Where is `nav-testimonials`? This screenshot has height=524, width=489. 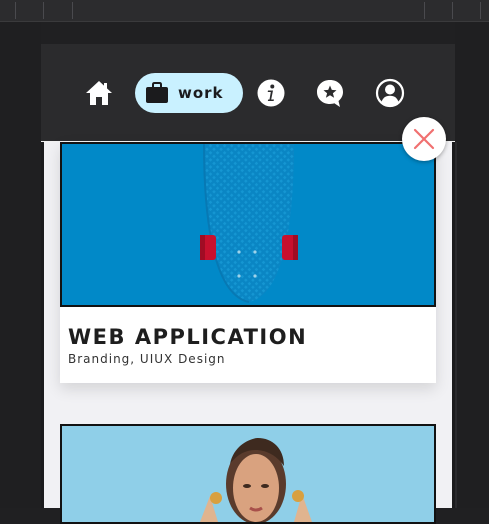
nav-testimonials is located at coordinates (330, 93).